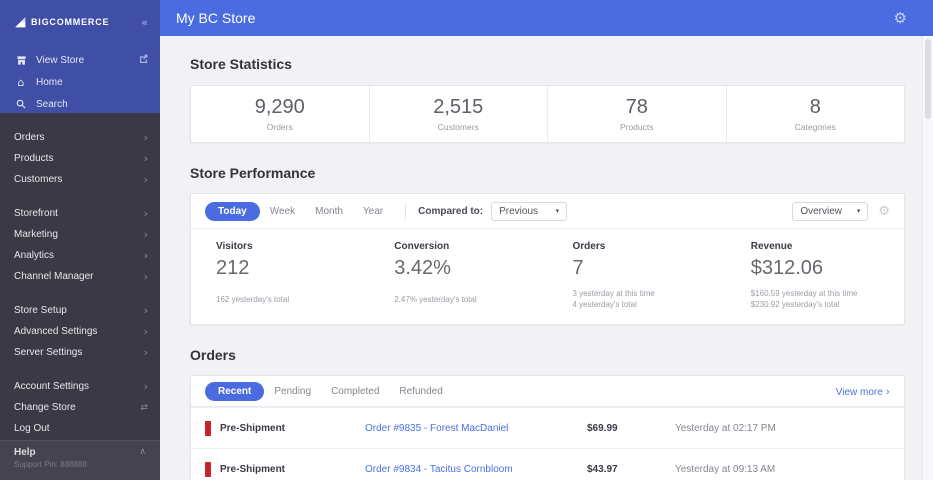 This screenshot has height=480, width=933. I want to click on sidebar-item-advanced-settings: Advanced Settings ›, so click(80, 331).